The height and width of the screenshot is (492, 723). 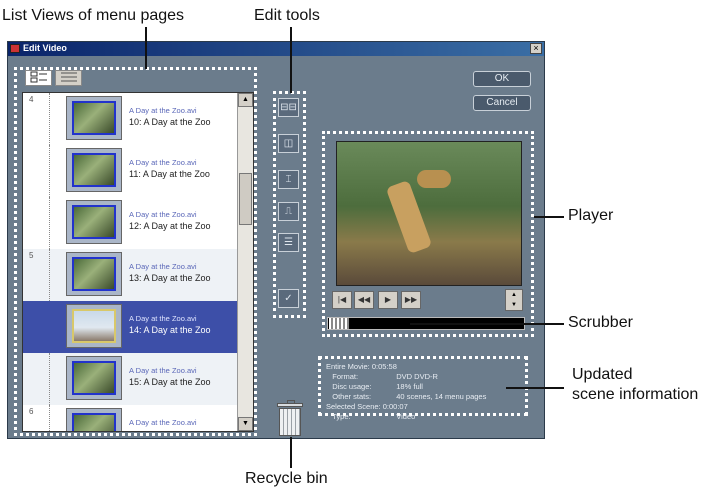 What do you see at coordinates (245, 262) in the screenshot?
I see `list-scrollbar: ▲ ▼` at bounding box center [245, 262].